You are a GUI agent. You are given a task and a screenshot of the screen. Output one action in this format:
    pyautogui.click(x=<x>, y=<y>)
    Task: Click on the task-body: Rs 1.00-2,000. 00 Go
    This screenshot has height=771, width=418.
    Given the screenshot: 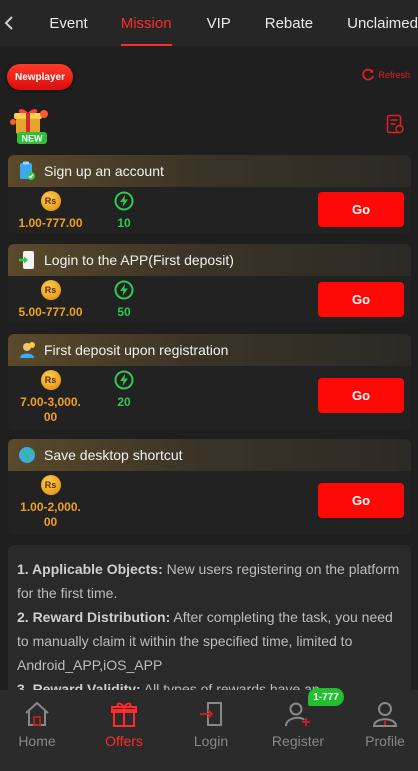 What is the action you would take?
    pyautogui.click(x=209, y=503)
    